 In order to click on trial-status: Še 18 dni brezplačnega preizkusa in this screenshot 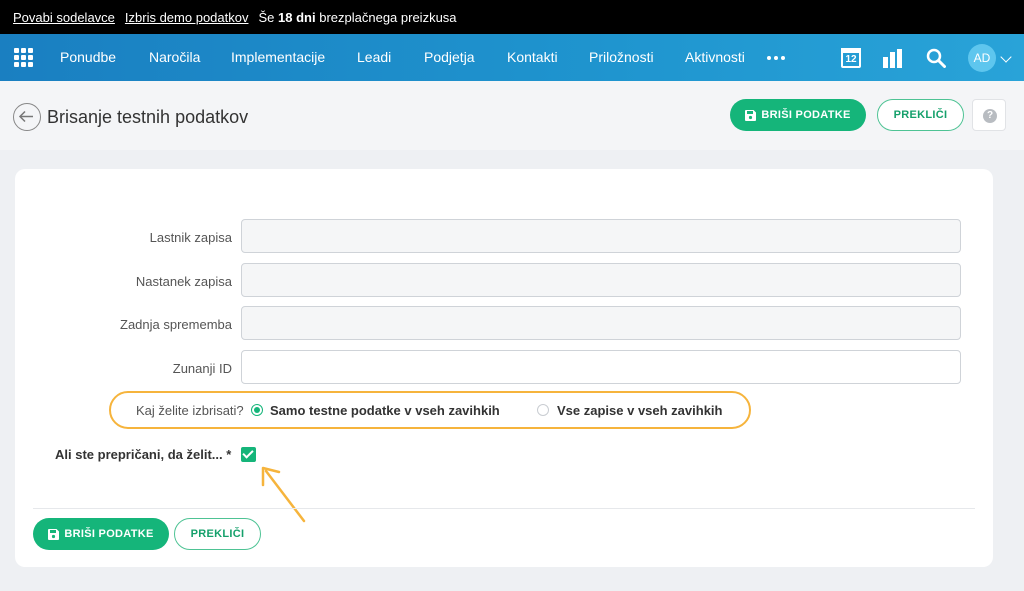, I will do `click(357, 17)`.